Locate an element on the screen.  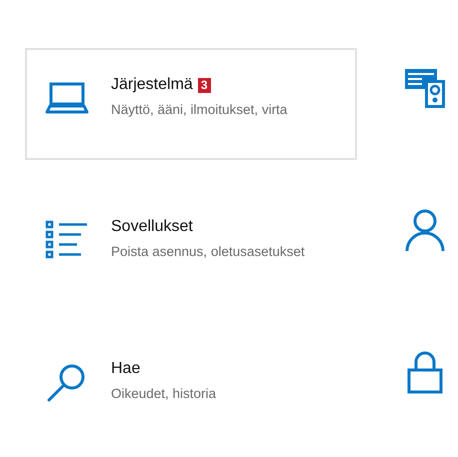
tile-title: Hae is located at coordinates (125, 369).